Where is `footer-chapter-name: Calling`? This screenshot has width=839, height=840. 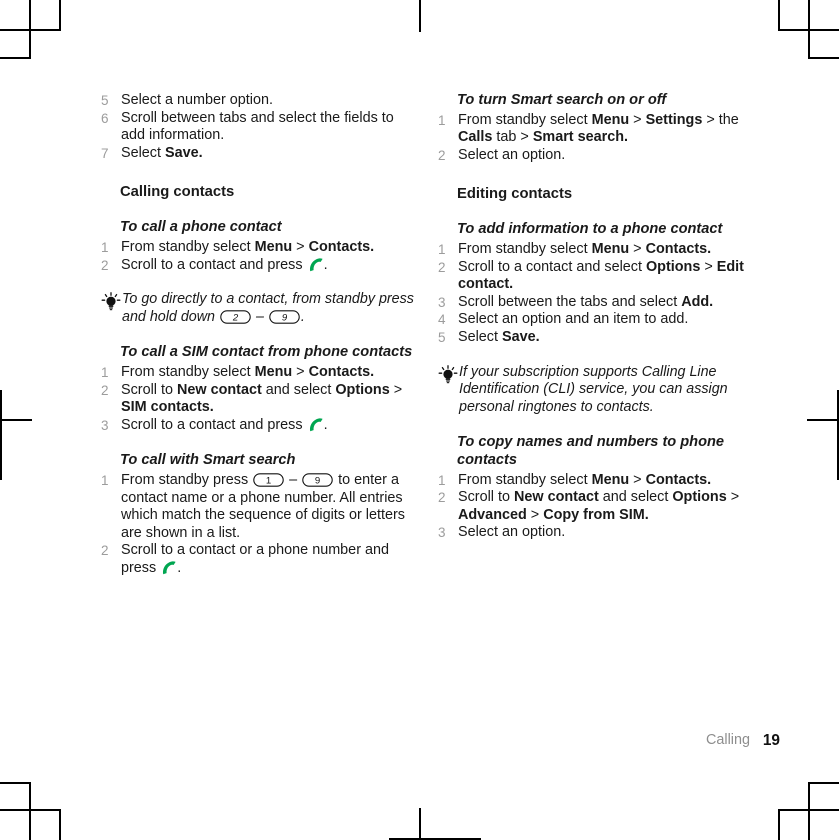
footer-chapter-name: Calling is located at coordinates (728, 740).